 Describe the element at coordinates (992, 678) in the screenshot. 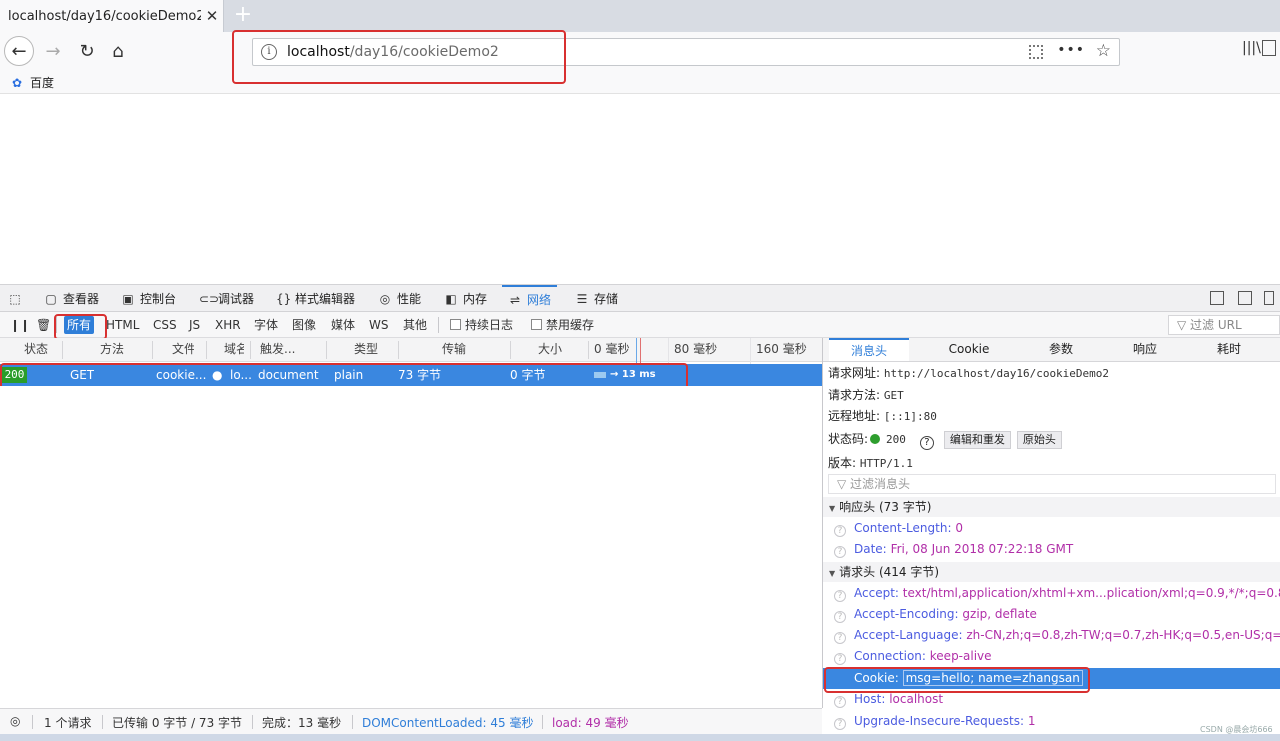

I see `cookie-header-value: msg=hello; name=zhangsan` at that location.